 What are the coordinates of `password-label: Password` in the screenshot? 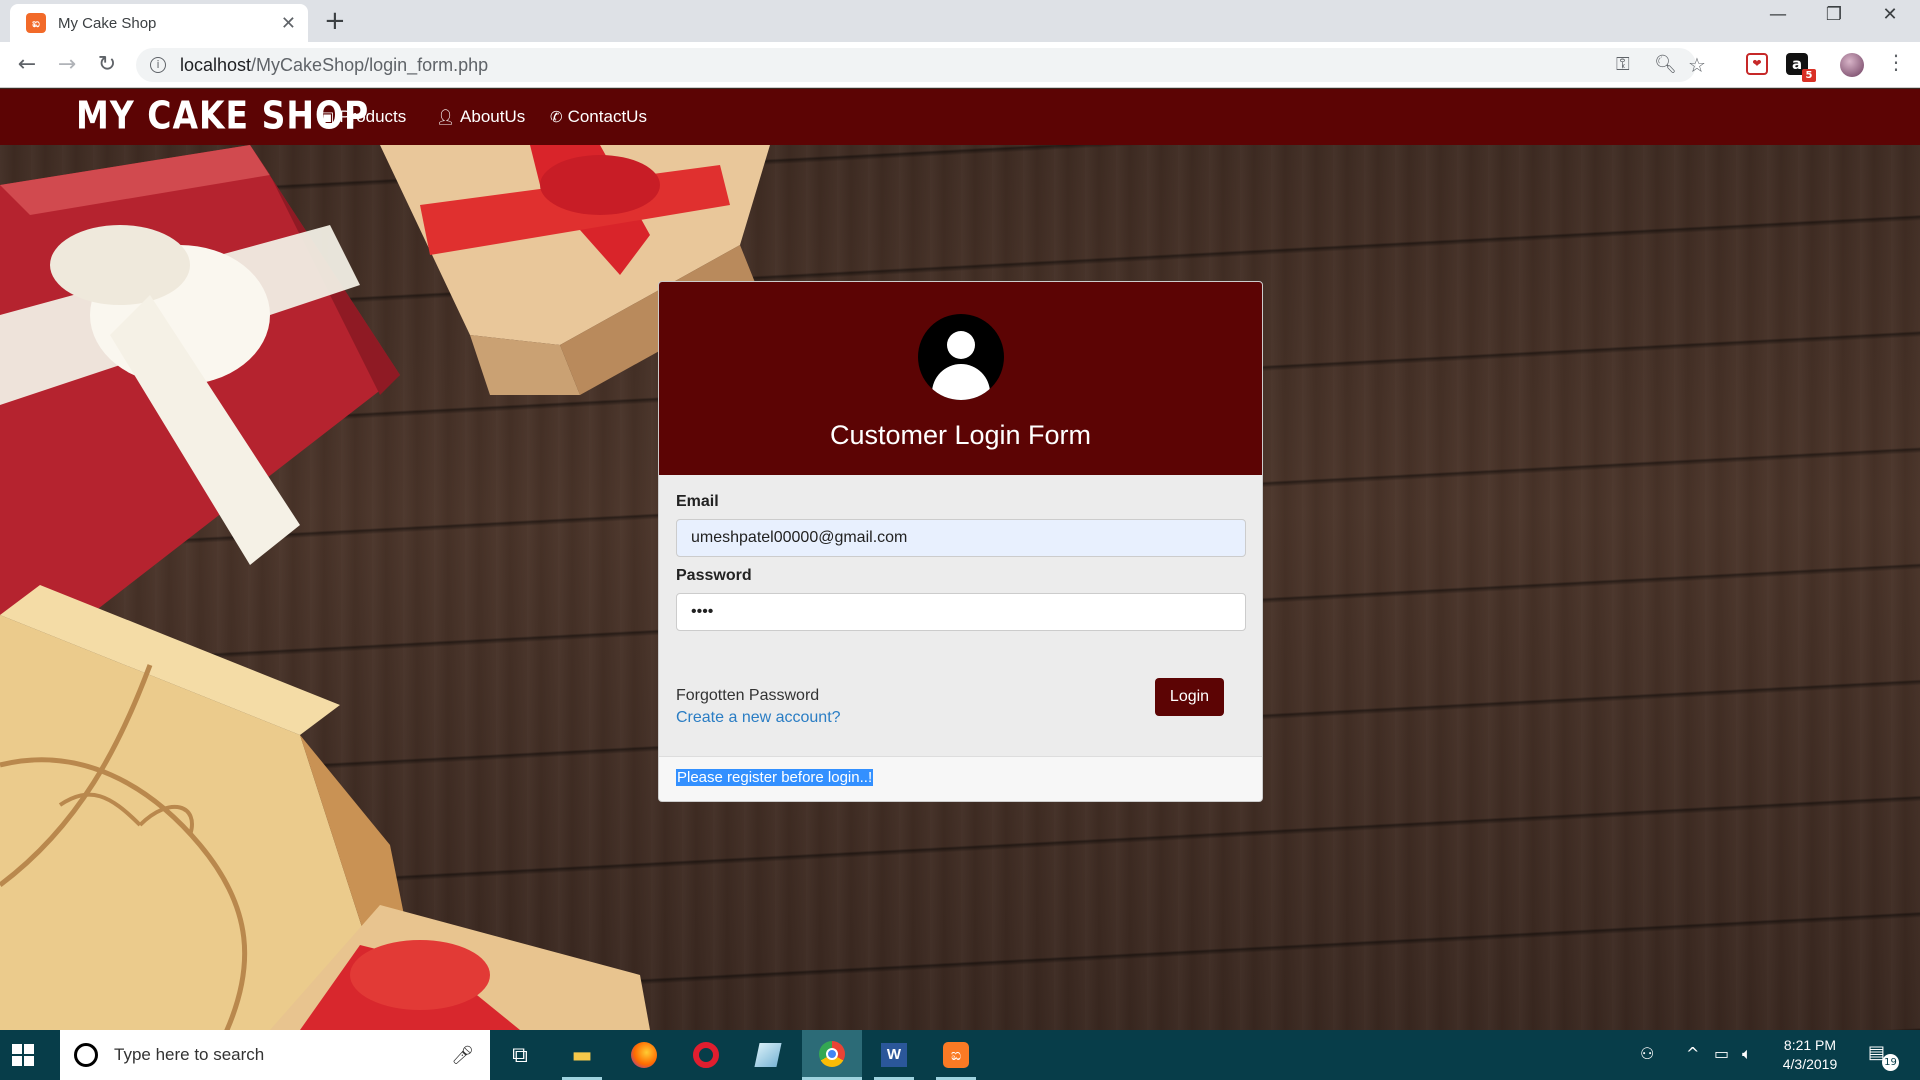 It's located at (714, 575).